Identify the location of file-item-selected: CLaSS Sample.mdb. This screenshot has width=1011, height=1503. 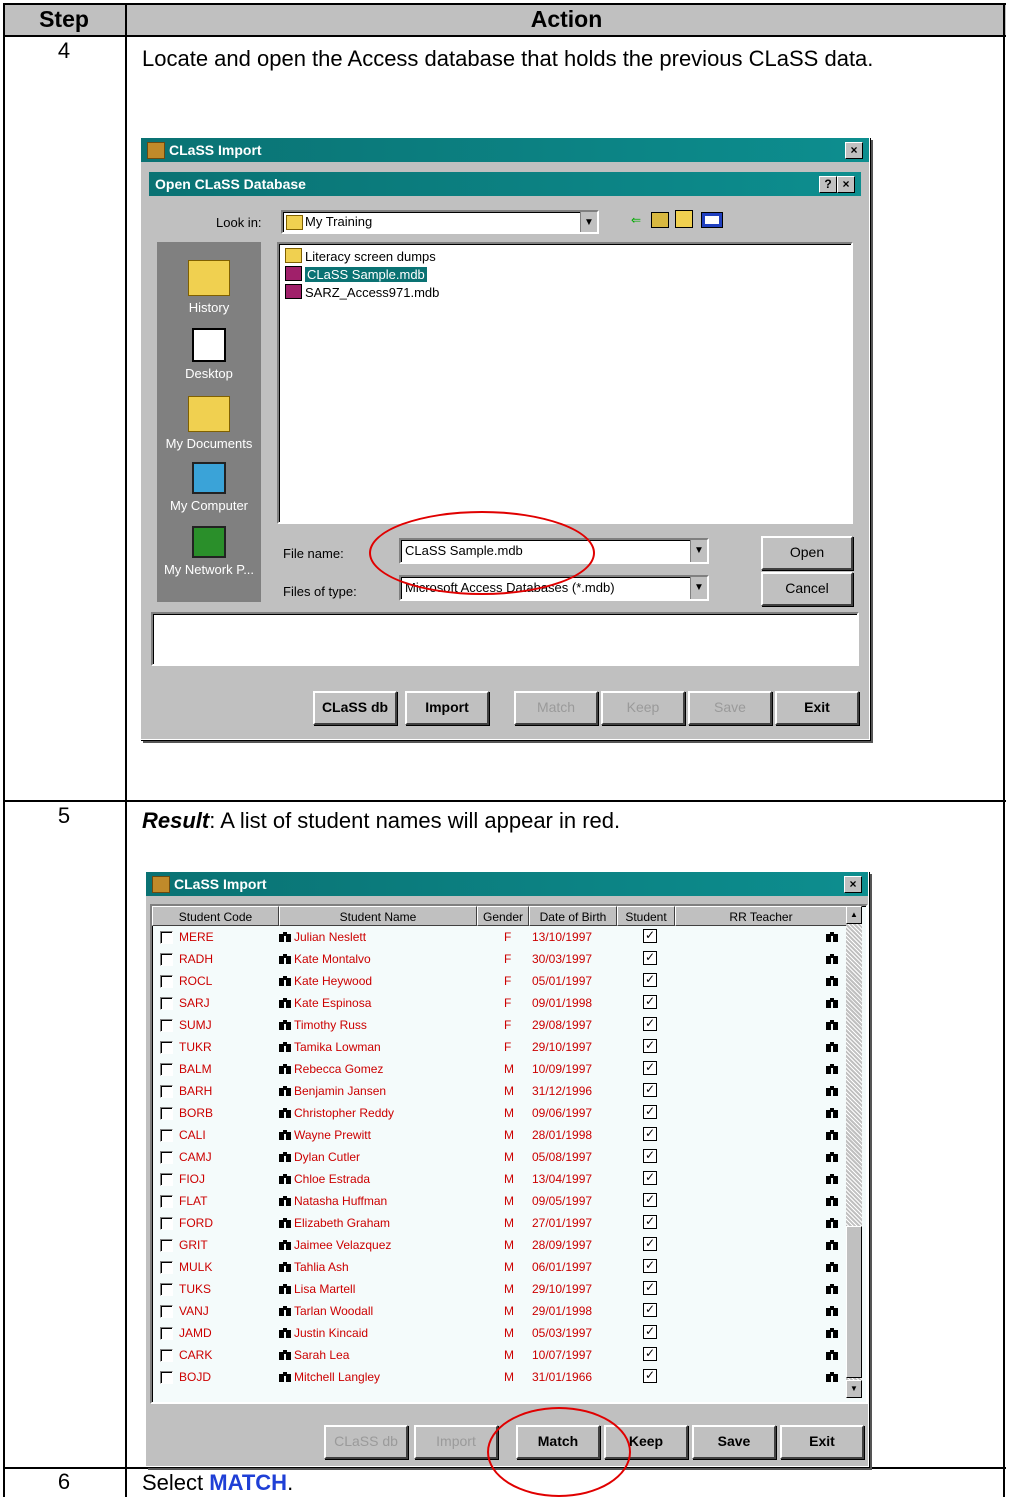
(356, 275).